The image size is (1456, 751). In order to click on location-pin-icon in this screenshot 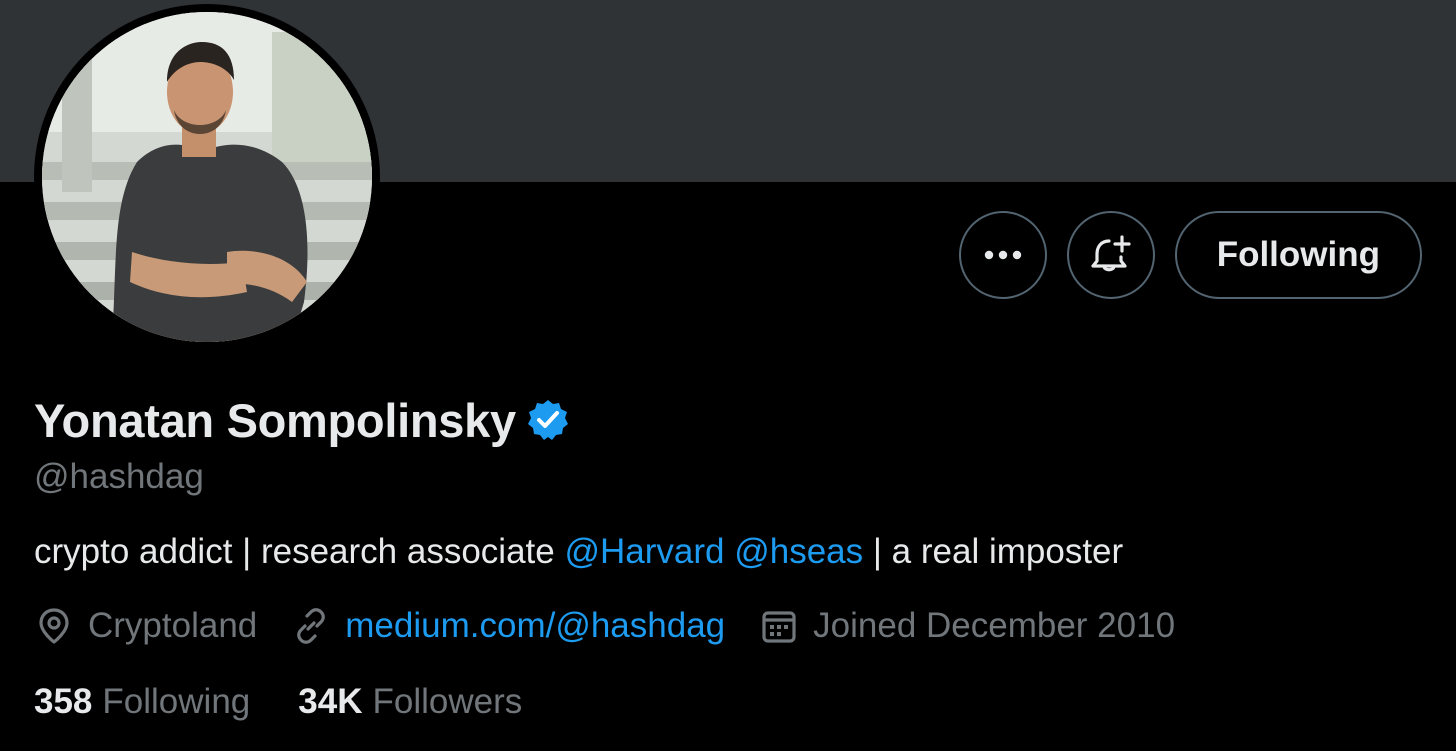, I will do `click(54, 626)`.